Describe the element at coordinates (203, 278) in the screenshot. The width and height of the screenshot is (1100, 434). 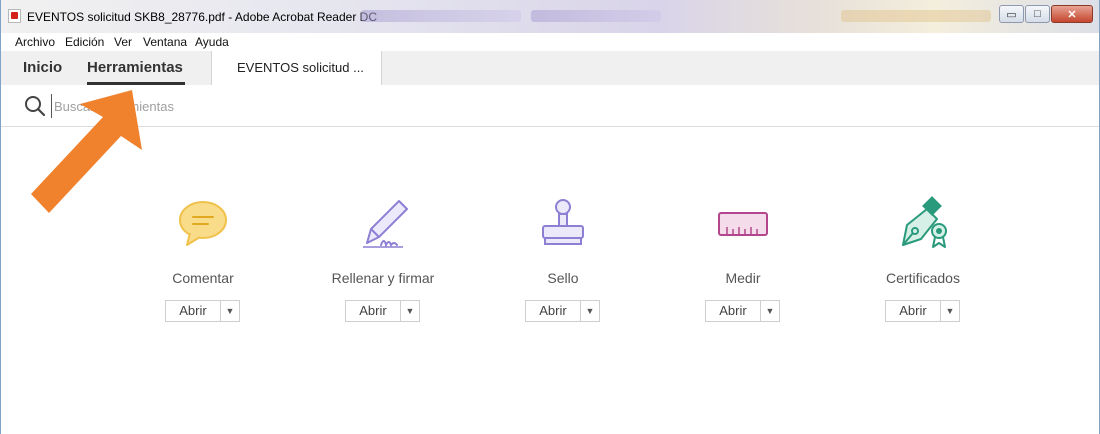
I see `tool-label: Comentar` at that location.